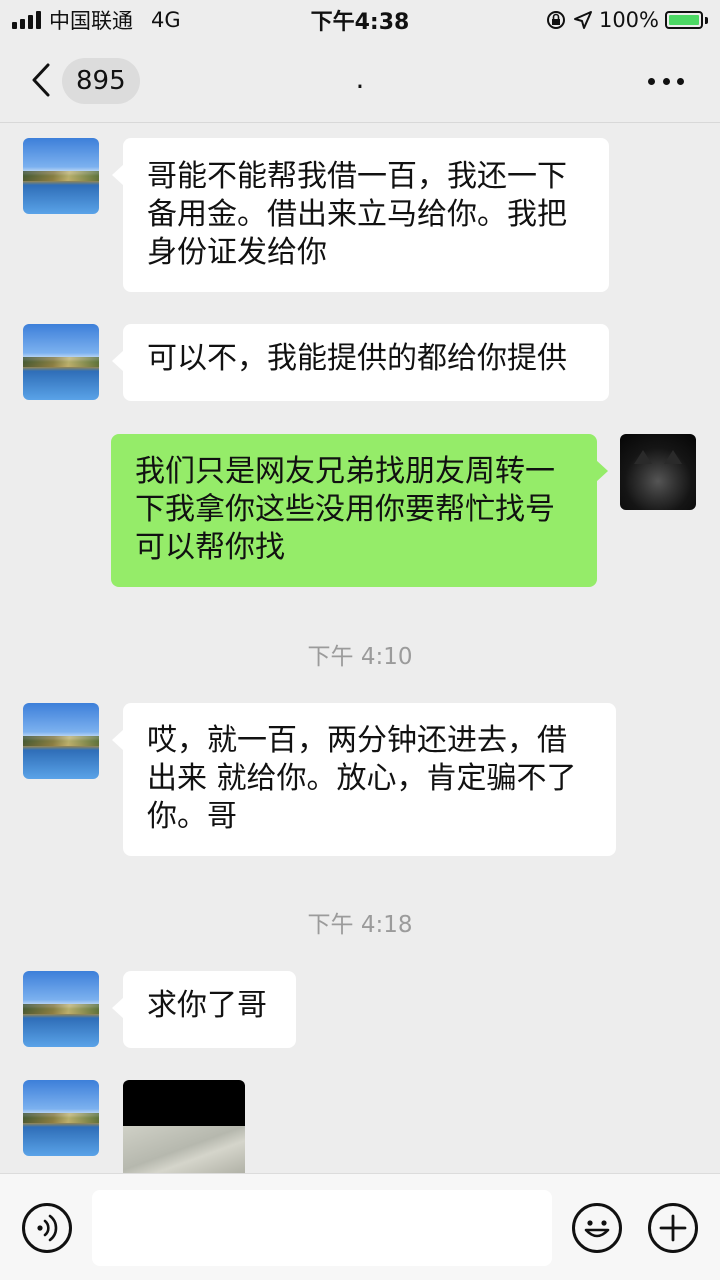  I want to click on status-right: 100%, so click(632, 20).